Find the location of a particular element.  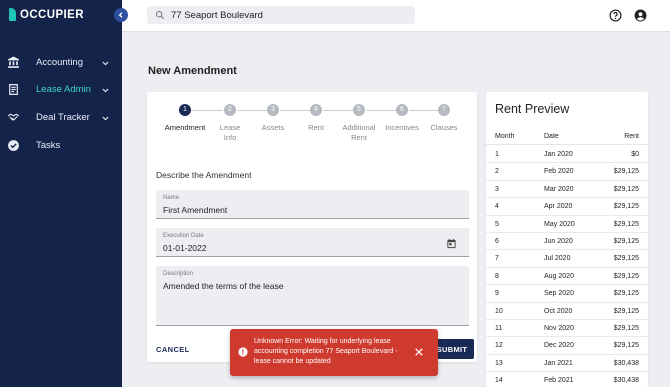

handshake-icon is located at coordinates (13, 117).